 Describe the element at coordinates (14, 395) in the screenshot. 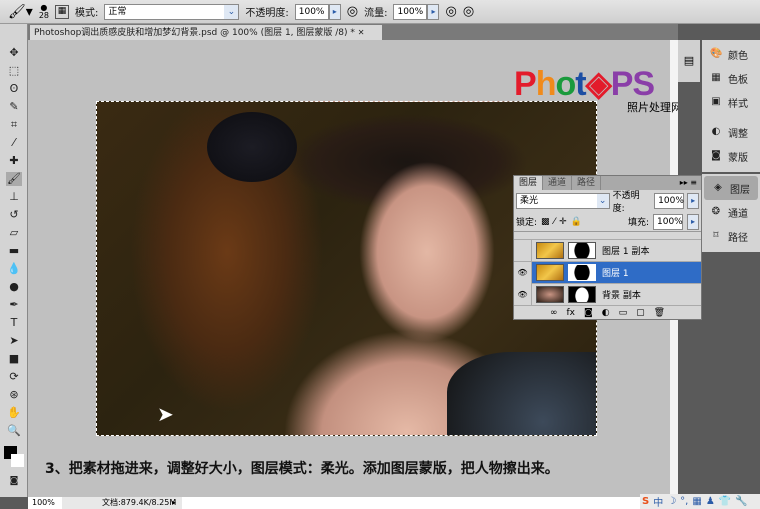

I see `3d-orbit-tool-icon: ⊛` at that location.